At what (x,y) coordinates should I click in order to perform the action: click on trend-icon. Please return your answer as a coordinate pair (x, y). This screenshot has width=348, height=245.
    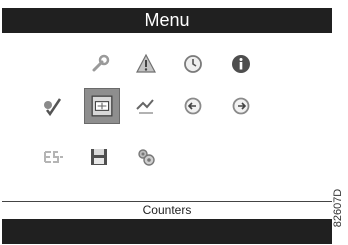
    Looking at the image, I should click on (146, 106).